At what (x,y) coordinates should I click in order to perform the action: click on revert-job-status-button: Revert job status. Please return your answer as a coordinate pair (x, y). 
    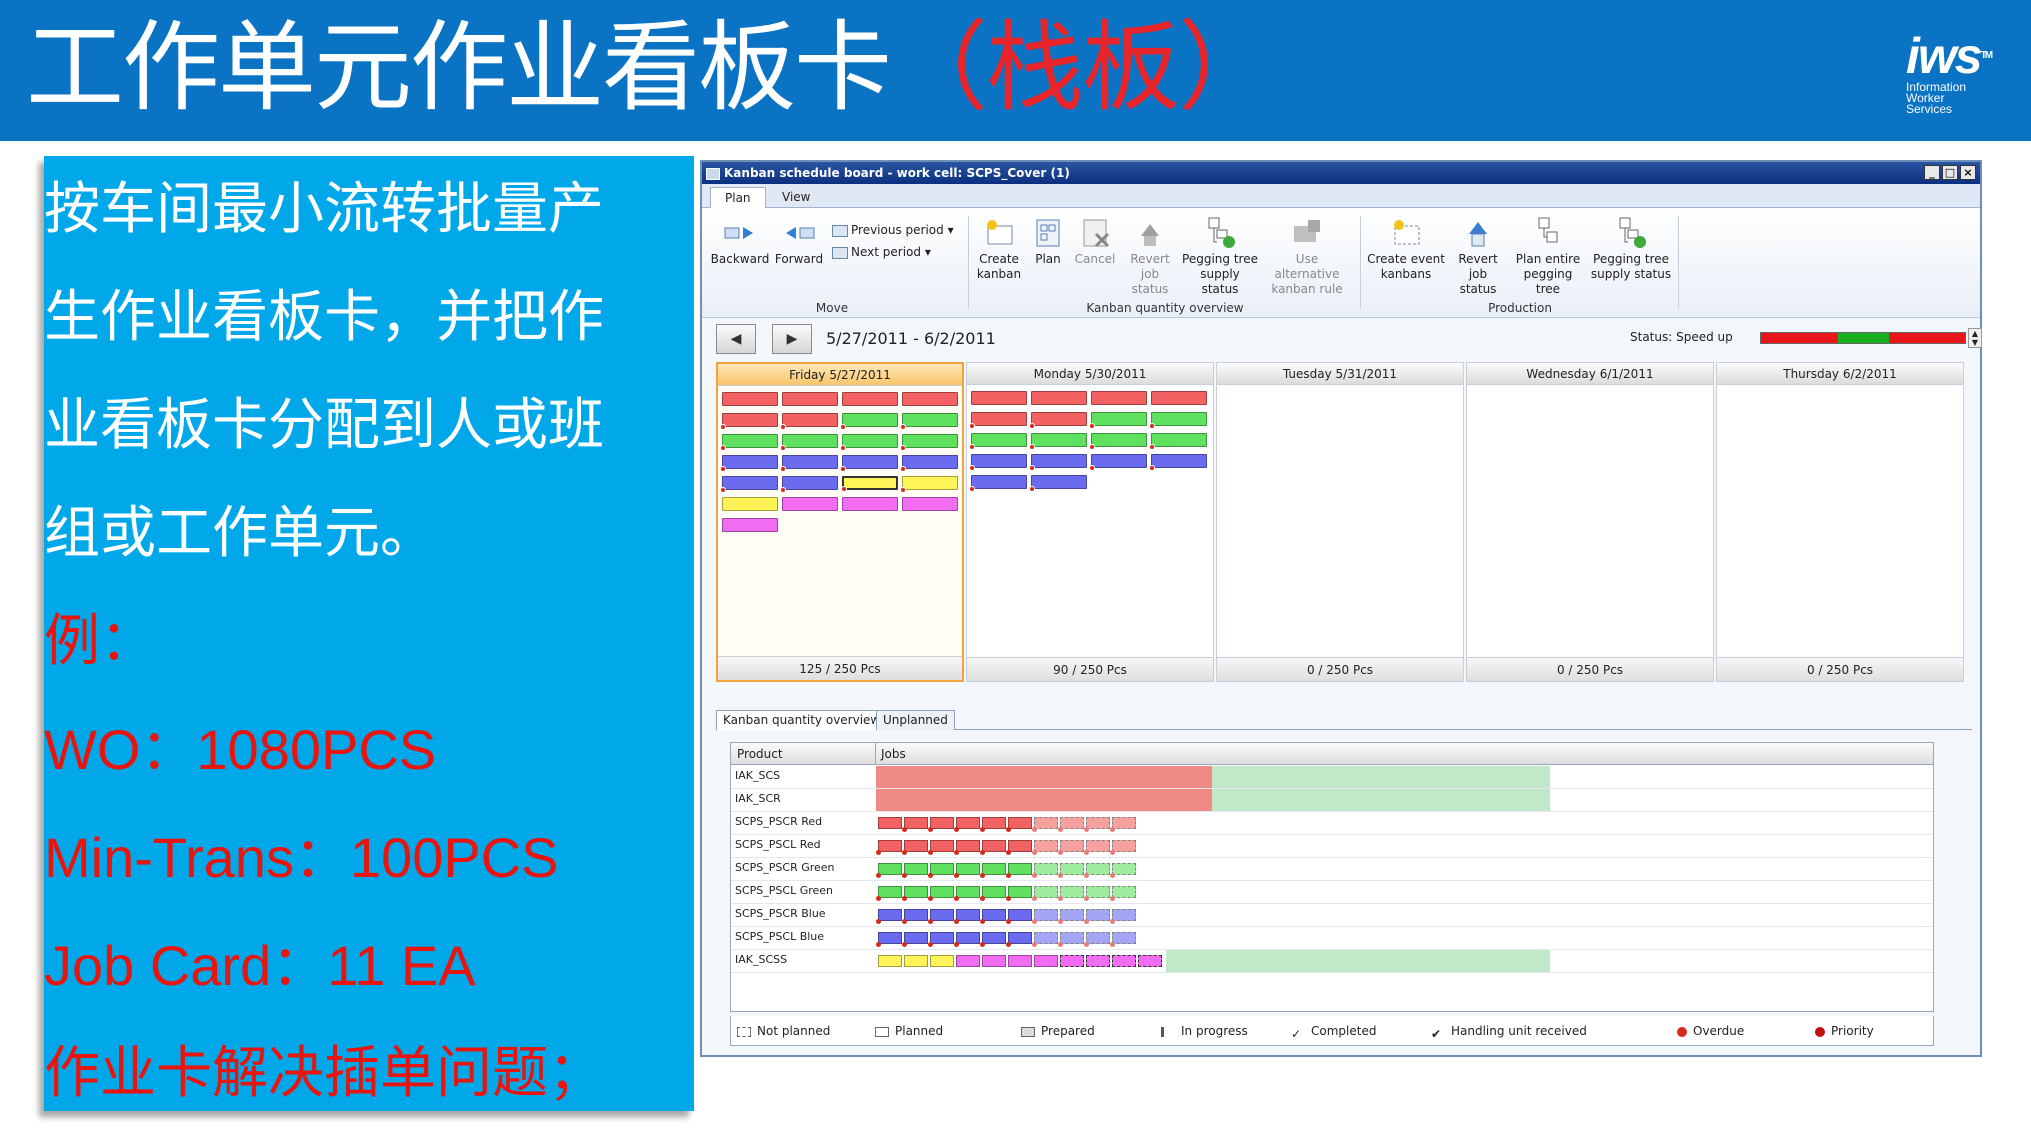
    Looking at the image, I should click on (1150, 256).